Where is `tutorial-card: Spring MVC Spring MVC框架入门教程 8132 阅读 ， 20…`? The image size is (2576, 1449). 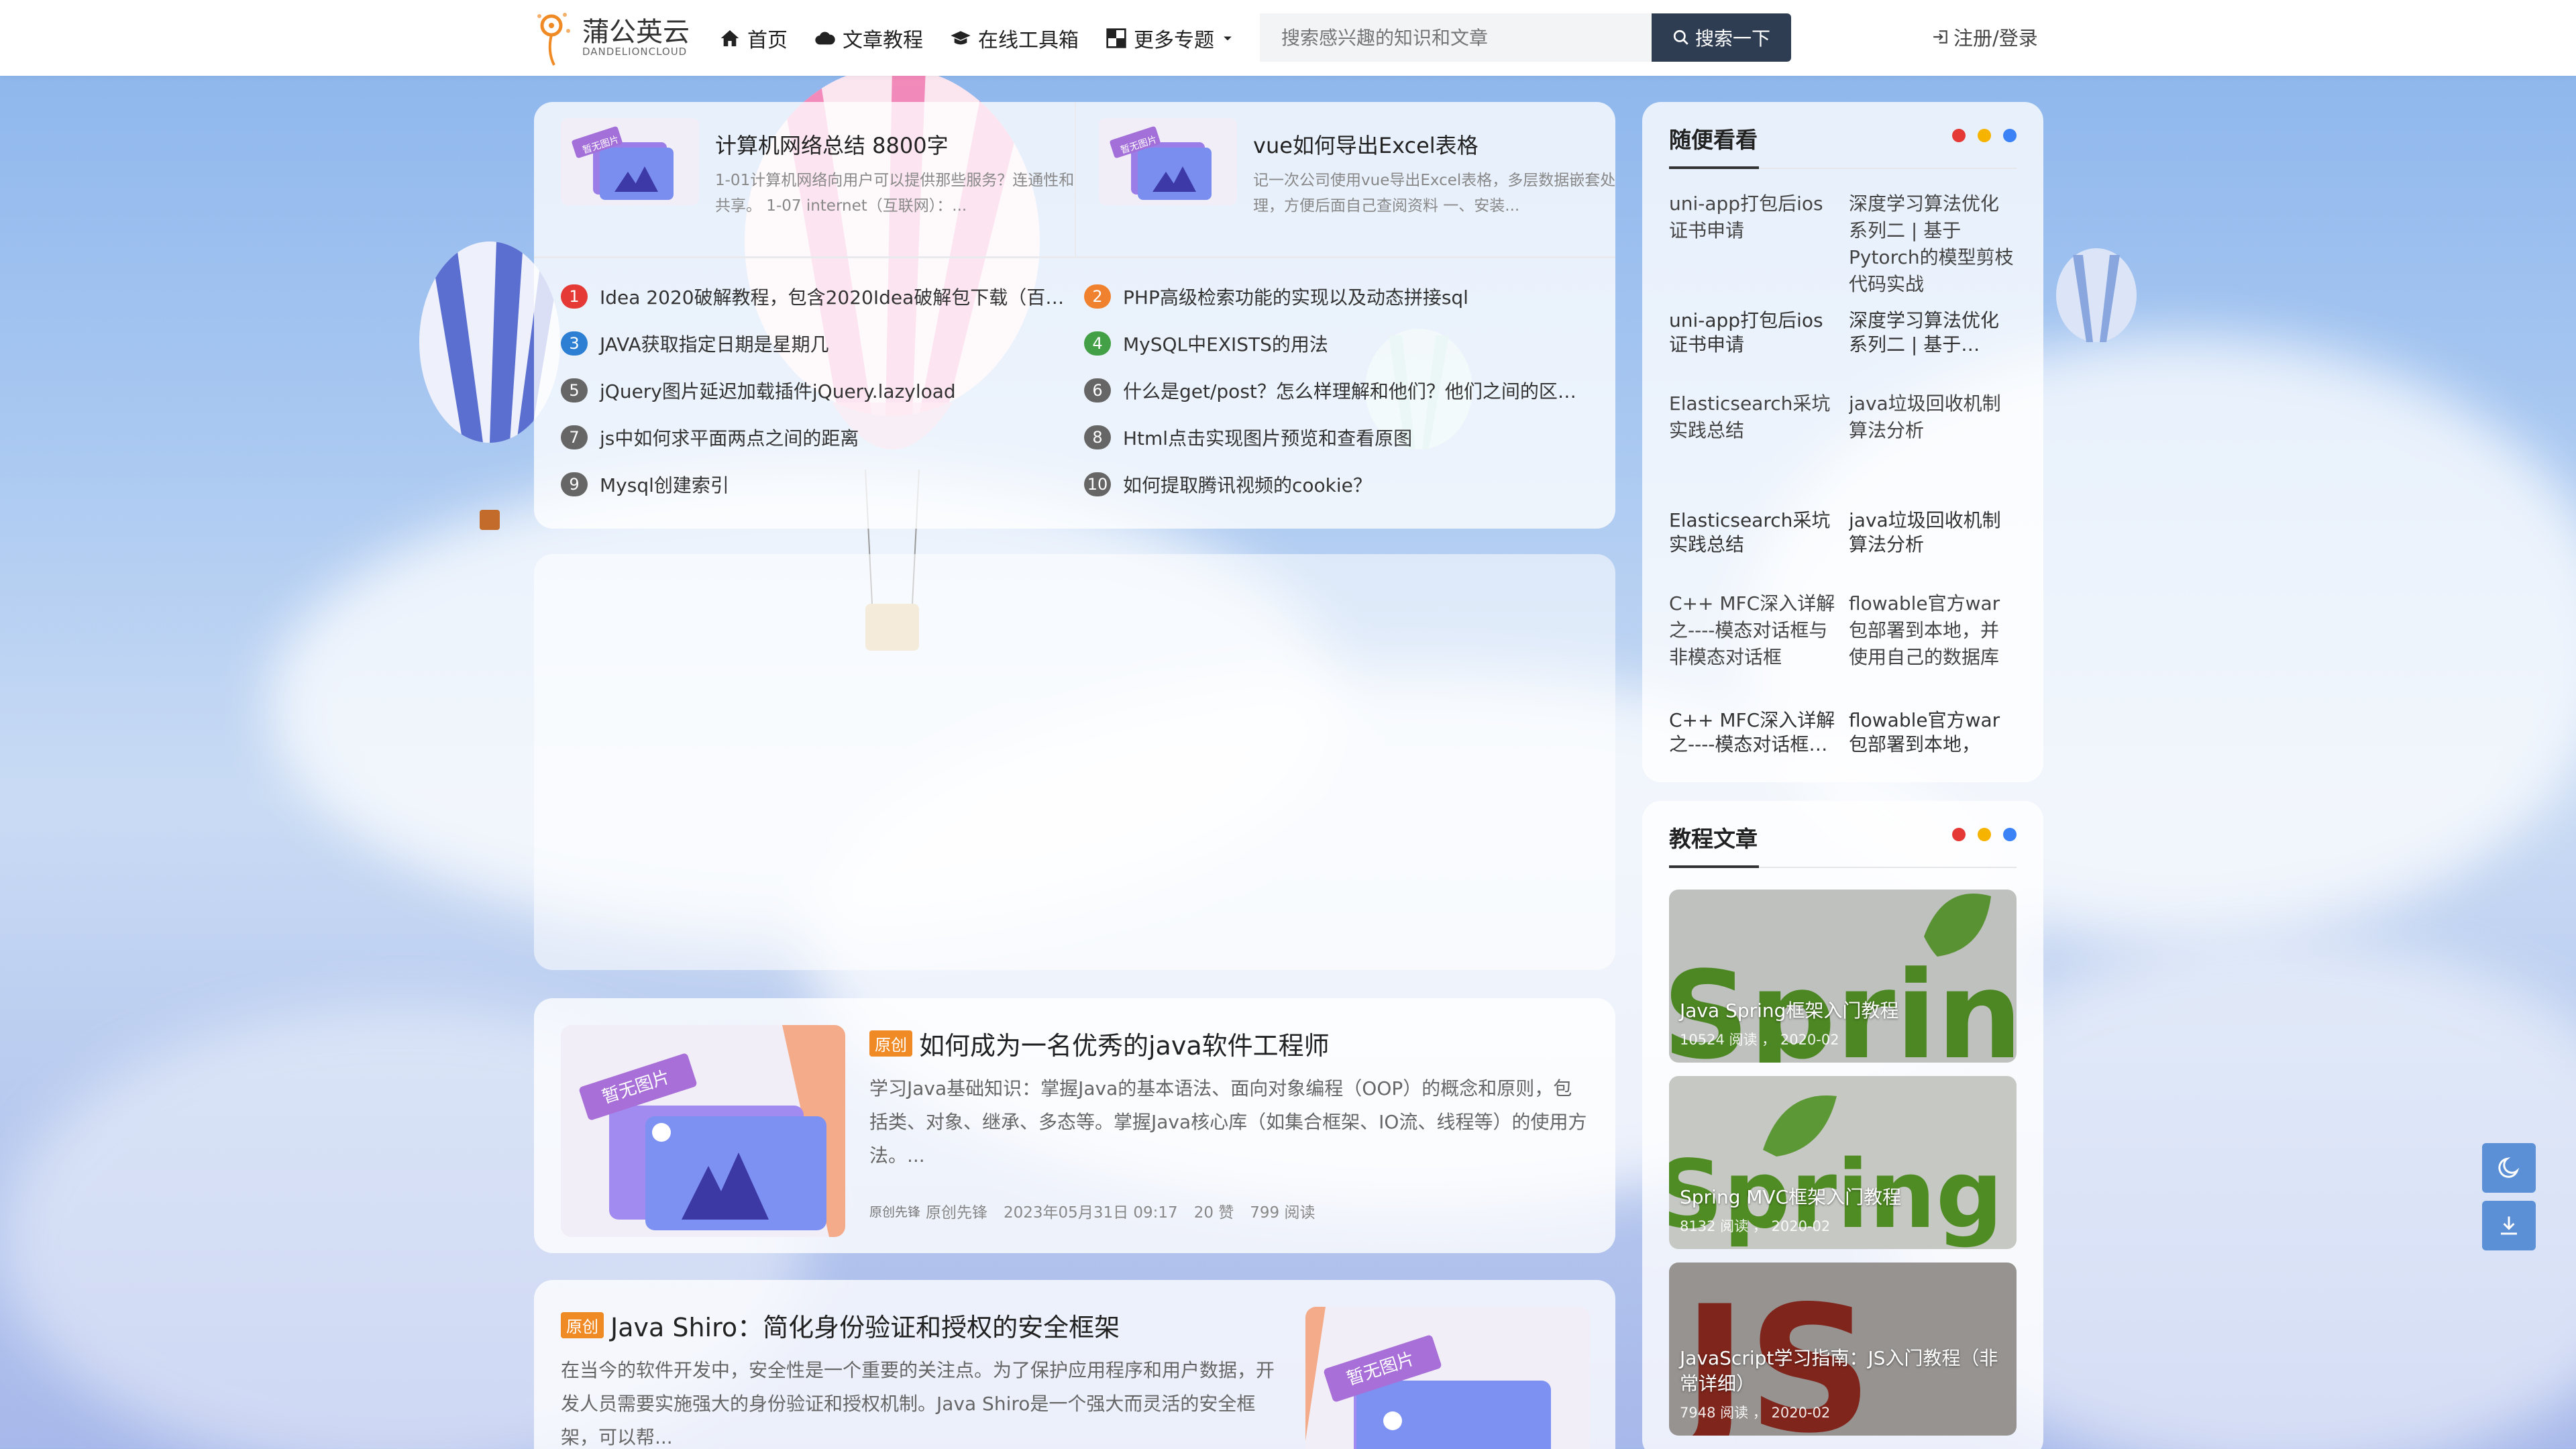 tutorial-card: Spring MVC Spring MVC框架入门教程 8132 阅读 ， 20… is located at coordinates (1843, 1162).